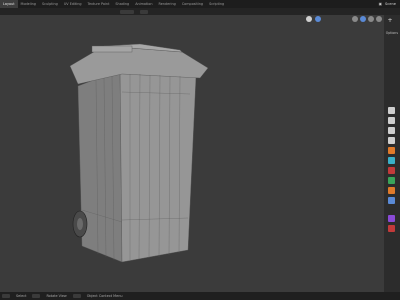 The image size is (400, 300). What do you see at coordinates (318, 19) in the screenshot?
I see `overlay-icon` at bounding box center [318, 19].